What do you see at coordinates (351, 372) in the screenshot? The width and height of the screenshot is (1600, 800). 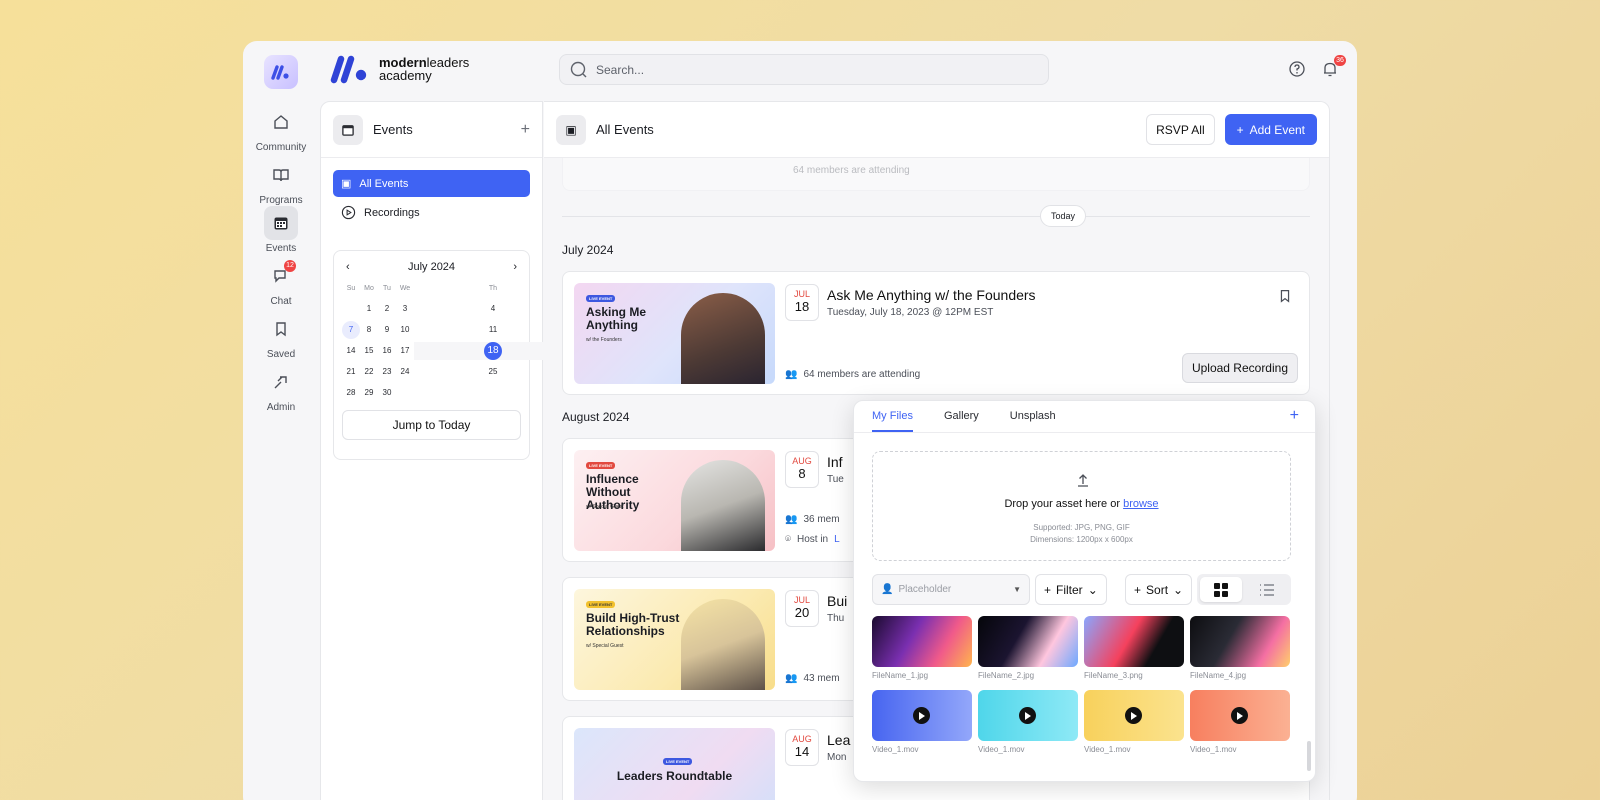 I see `calendar-day: 21` at bounding box center [351, 372].